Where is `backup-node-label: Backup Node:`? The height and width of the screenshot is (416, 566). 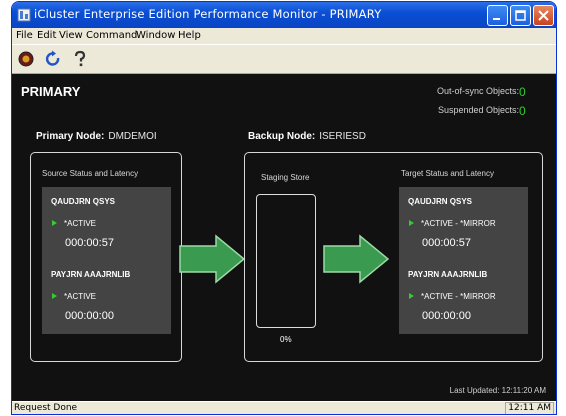
backup-node-label: Backup Node: is located at coordinates (282, 136).